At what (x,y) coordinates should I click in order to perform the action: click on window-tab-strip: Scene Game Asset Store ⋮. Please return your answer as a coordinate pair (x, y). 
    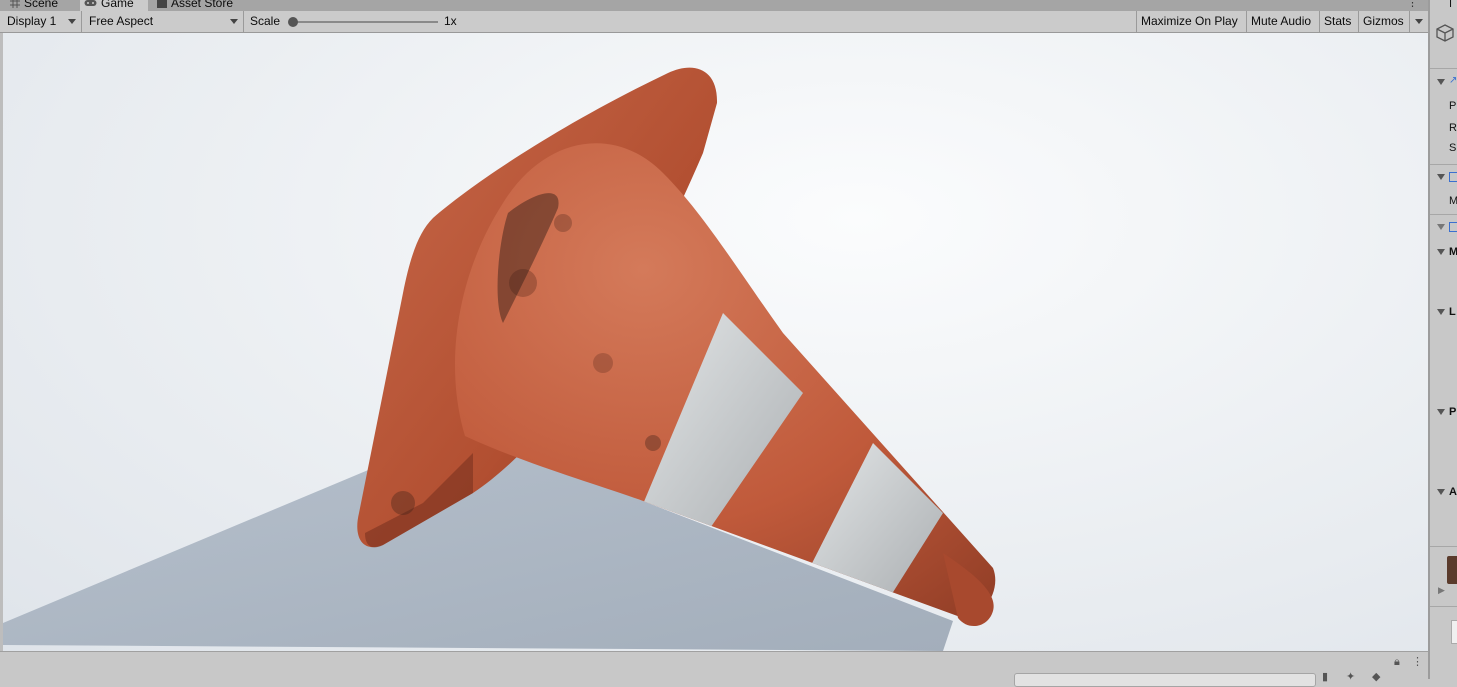
    Looking at the image, I should click on (714, 5).